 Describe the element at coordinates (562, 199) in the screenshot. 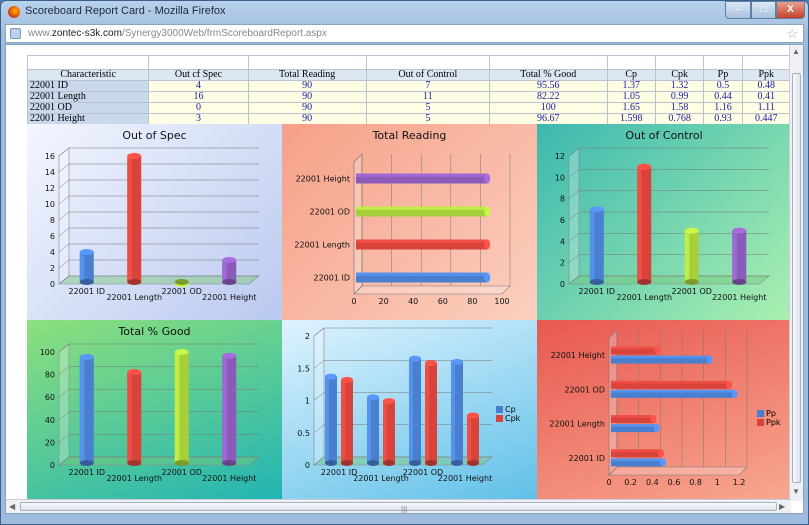

I see `y-tick-label: 8` at that location.